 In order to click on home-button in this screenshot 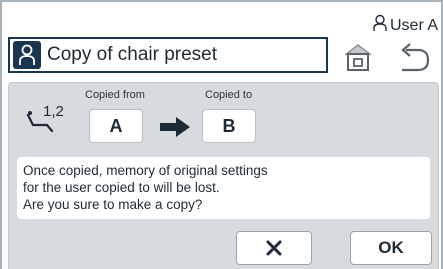, I will do `click(358, 57)`.